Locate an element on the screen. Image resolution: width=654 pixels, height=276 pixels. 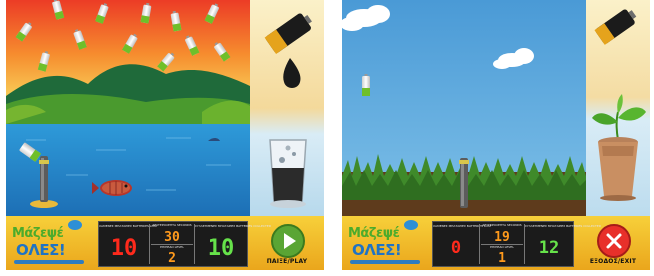
level-counter: 2 is located at coordinates (172, 258).